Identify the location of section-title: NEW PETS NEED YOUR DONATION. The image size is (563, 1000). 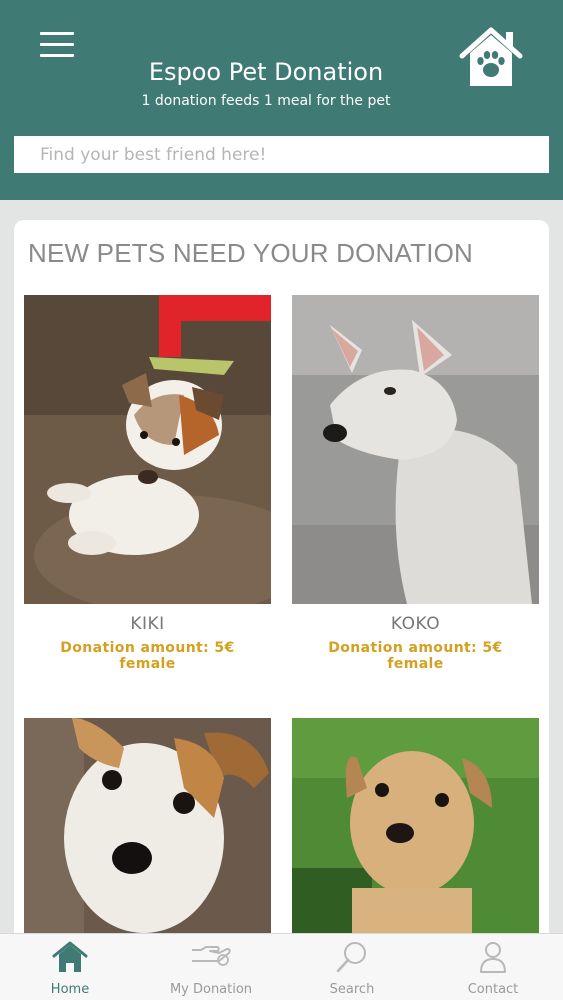
(251, 253).